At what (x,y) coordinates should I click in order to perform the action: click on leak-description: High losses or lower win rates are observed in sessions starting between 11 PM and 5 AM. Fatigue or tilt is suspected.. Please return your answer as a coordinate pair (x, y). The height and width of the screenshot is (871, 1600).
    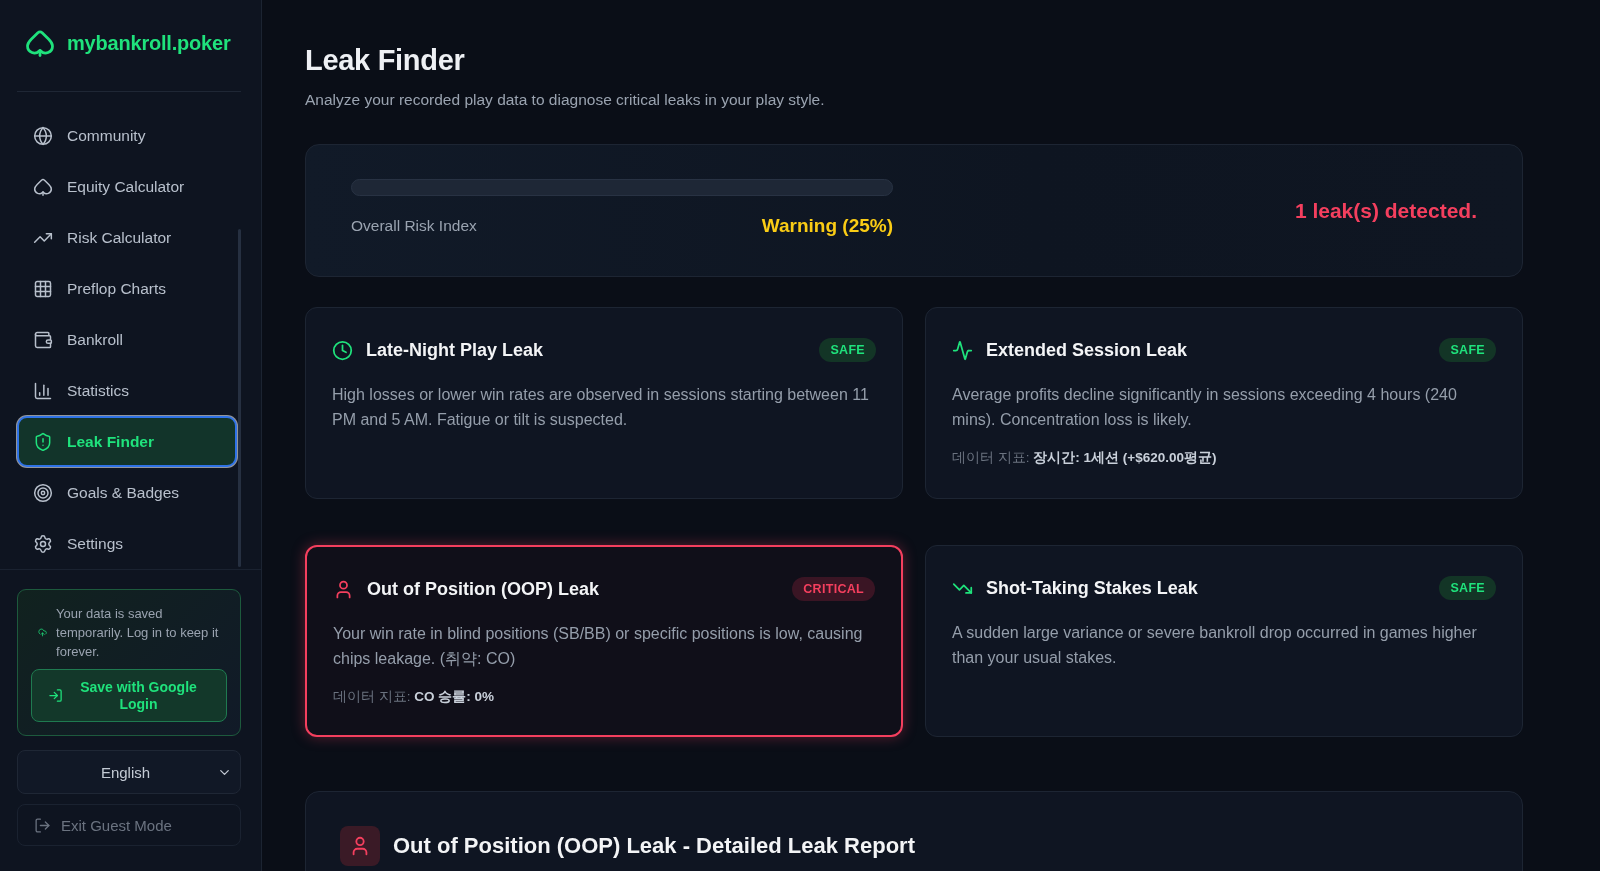
    Looking at the image, I should click on (601, 407).